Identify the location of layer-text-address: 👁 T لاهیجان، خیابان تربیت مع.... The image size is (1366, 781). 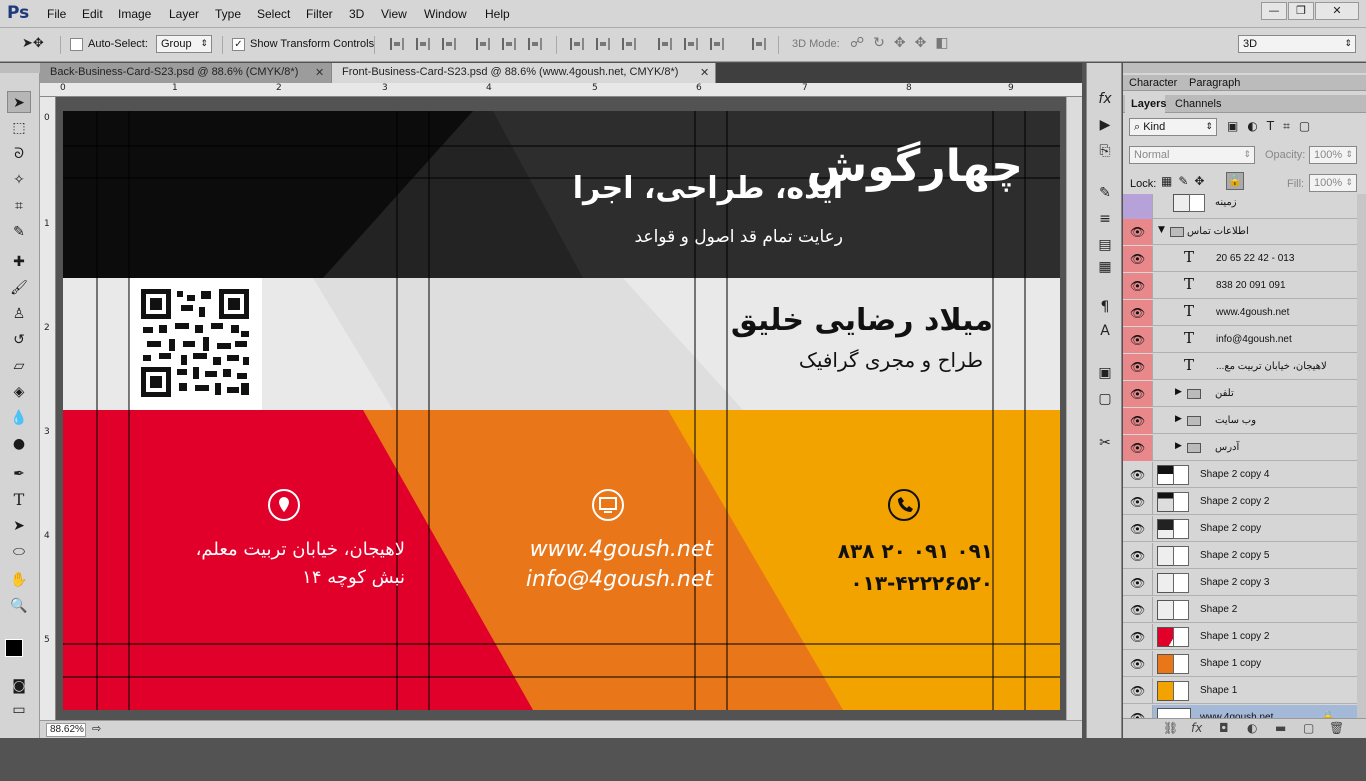
(1240, 367).